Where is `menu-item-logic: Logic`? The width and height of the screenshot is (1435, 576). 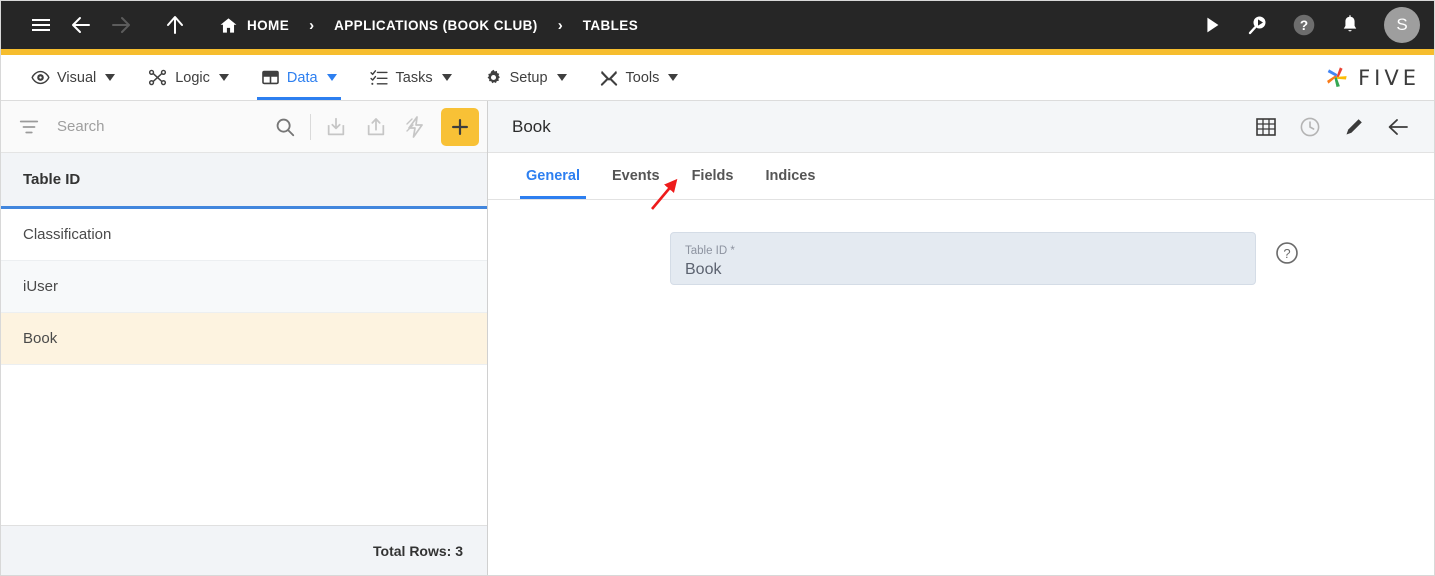 menu-item-logic: Logic is located at coordinates (188, 77).